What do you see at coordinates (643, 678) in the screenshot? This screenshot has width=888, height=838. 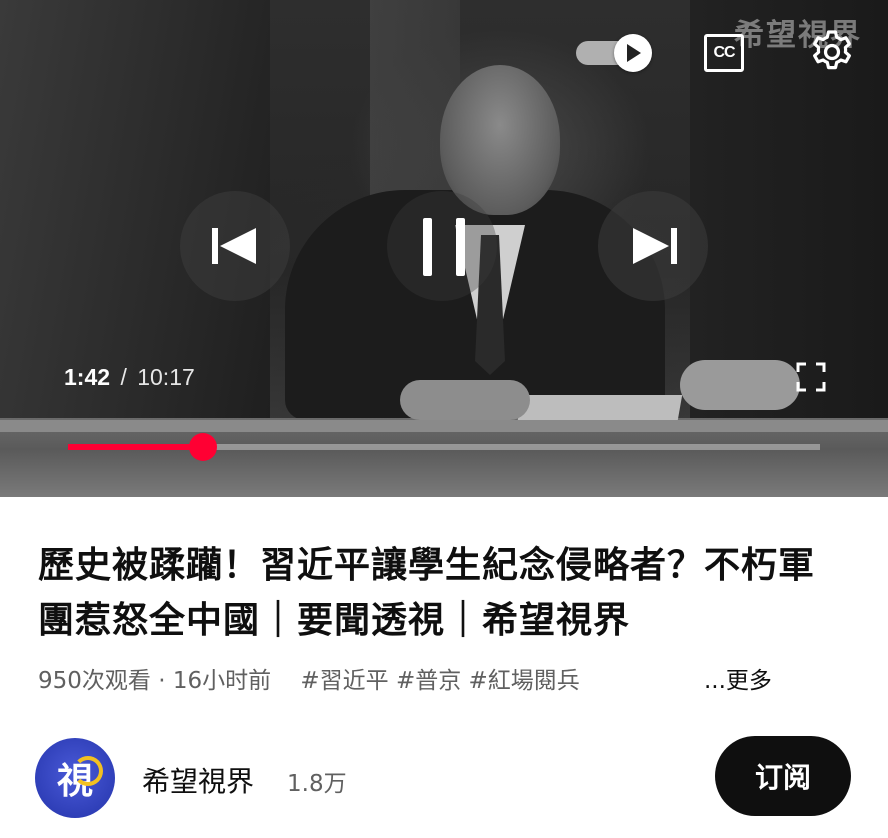 I see `metadata-fade` at bounding box center [643, 678].